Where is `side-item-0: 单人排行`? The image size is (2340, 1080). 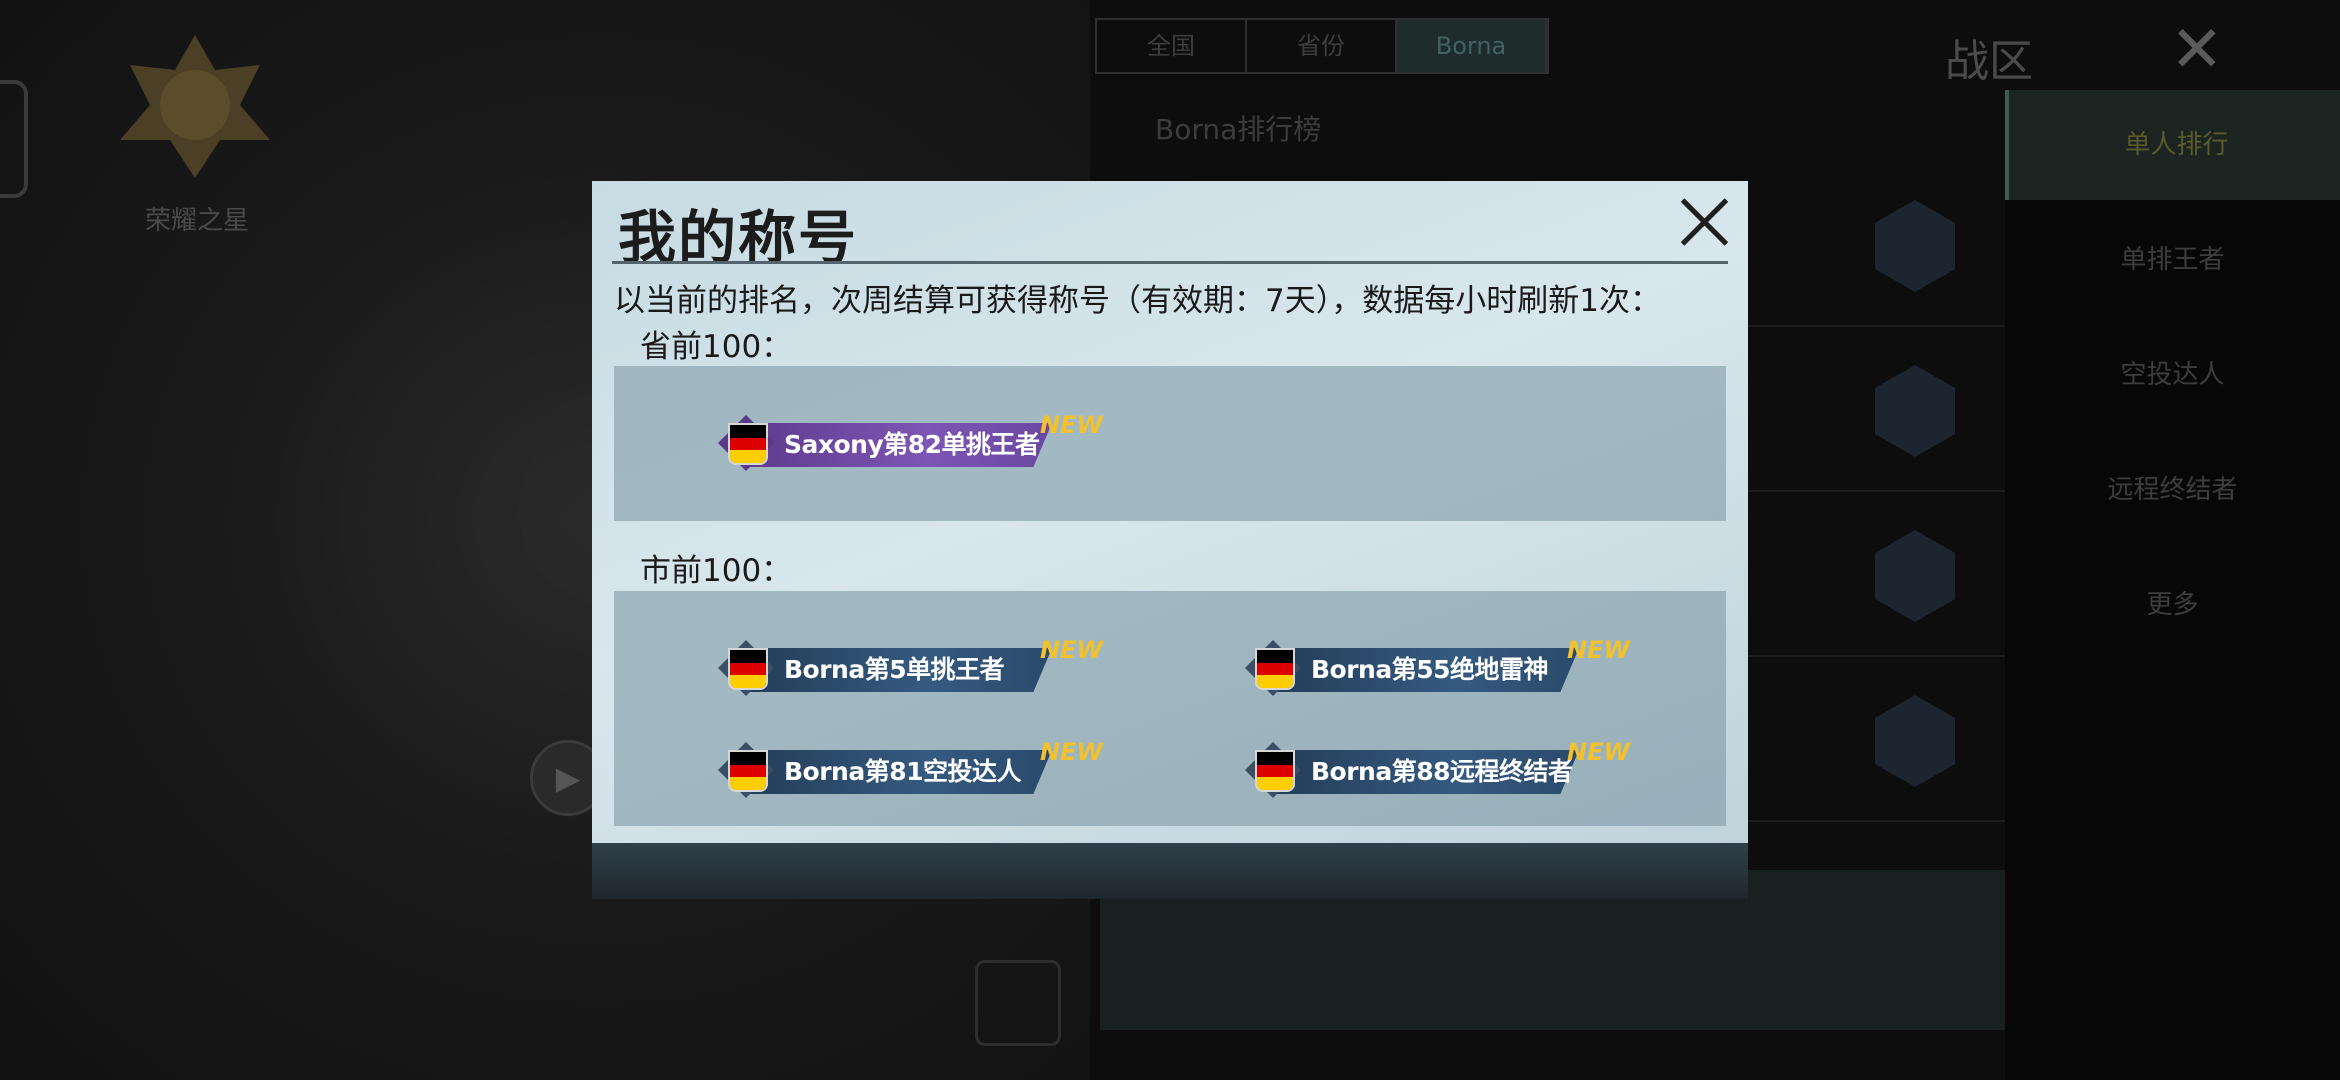 side-item-0: 单人排行 is located at coordinates (2172, 145).